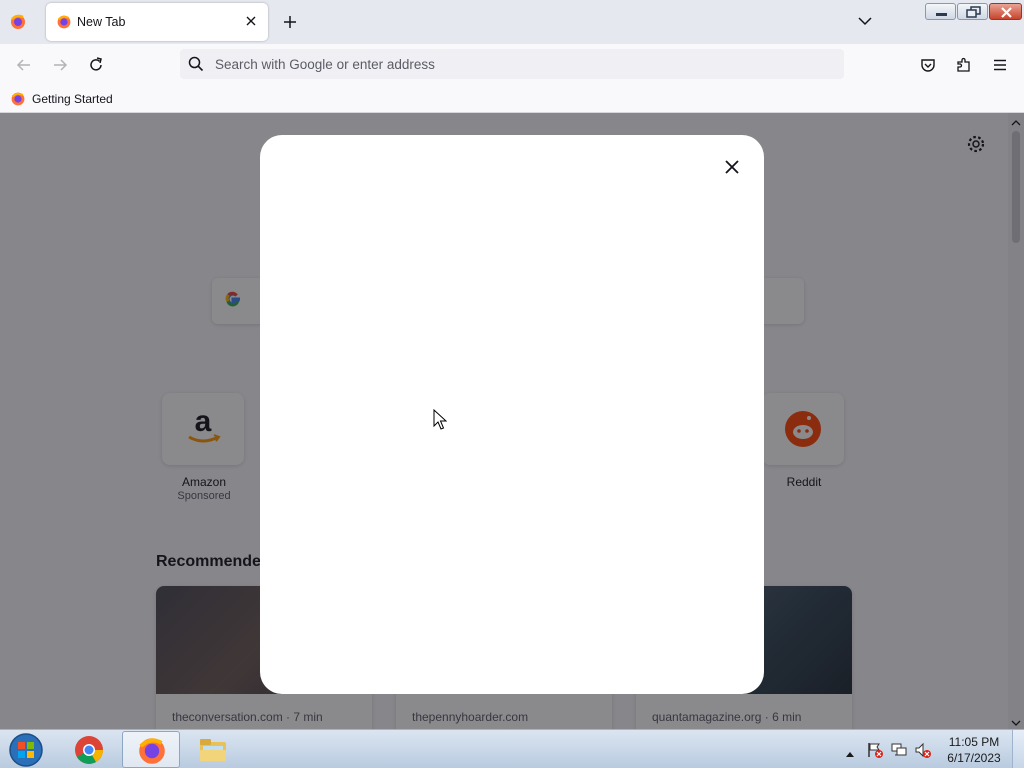 The width and height of the screenshot is (1024, 768). I want to click on address-bar: Search with Google or enter address, so click(512, 64).